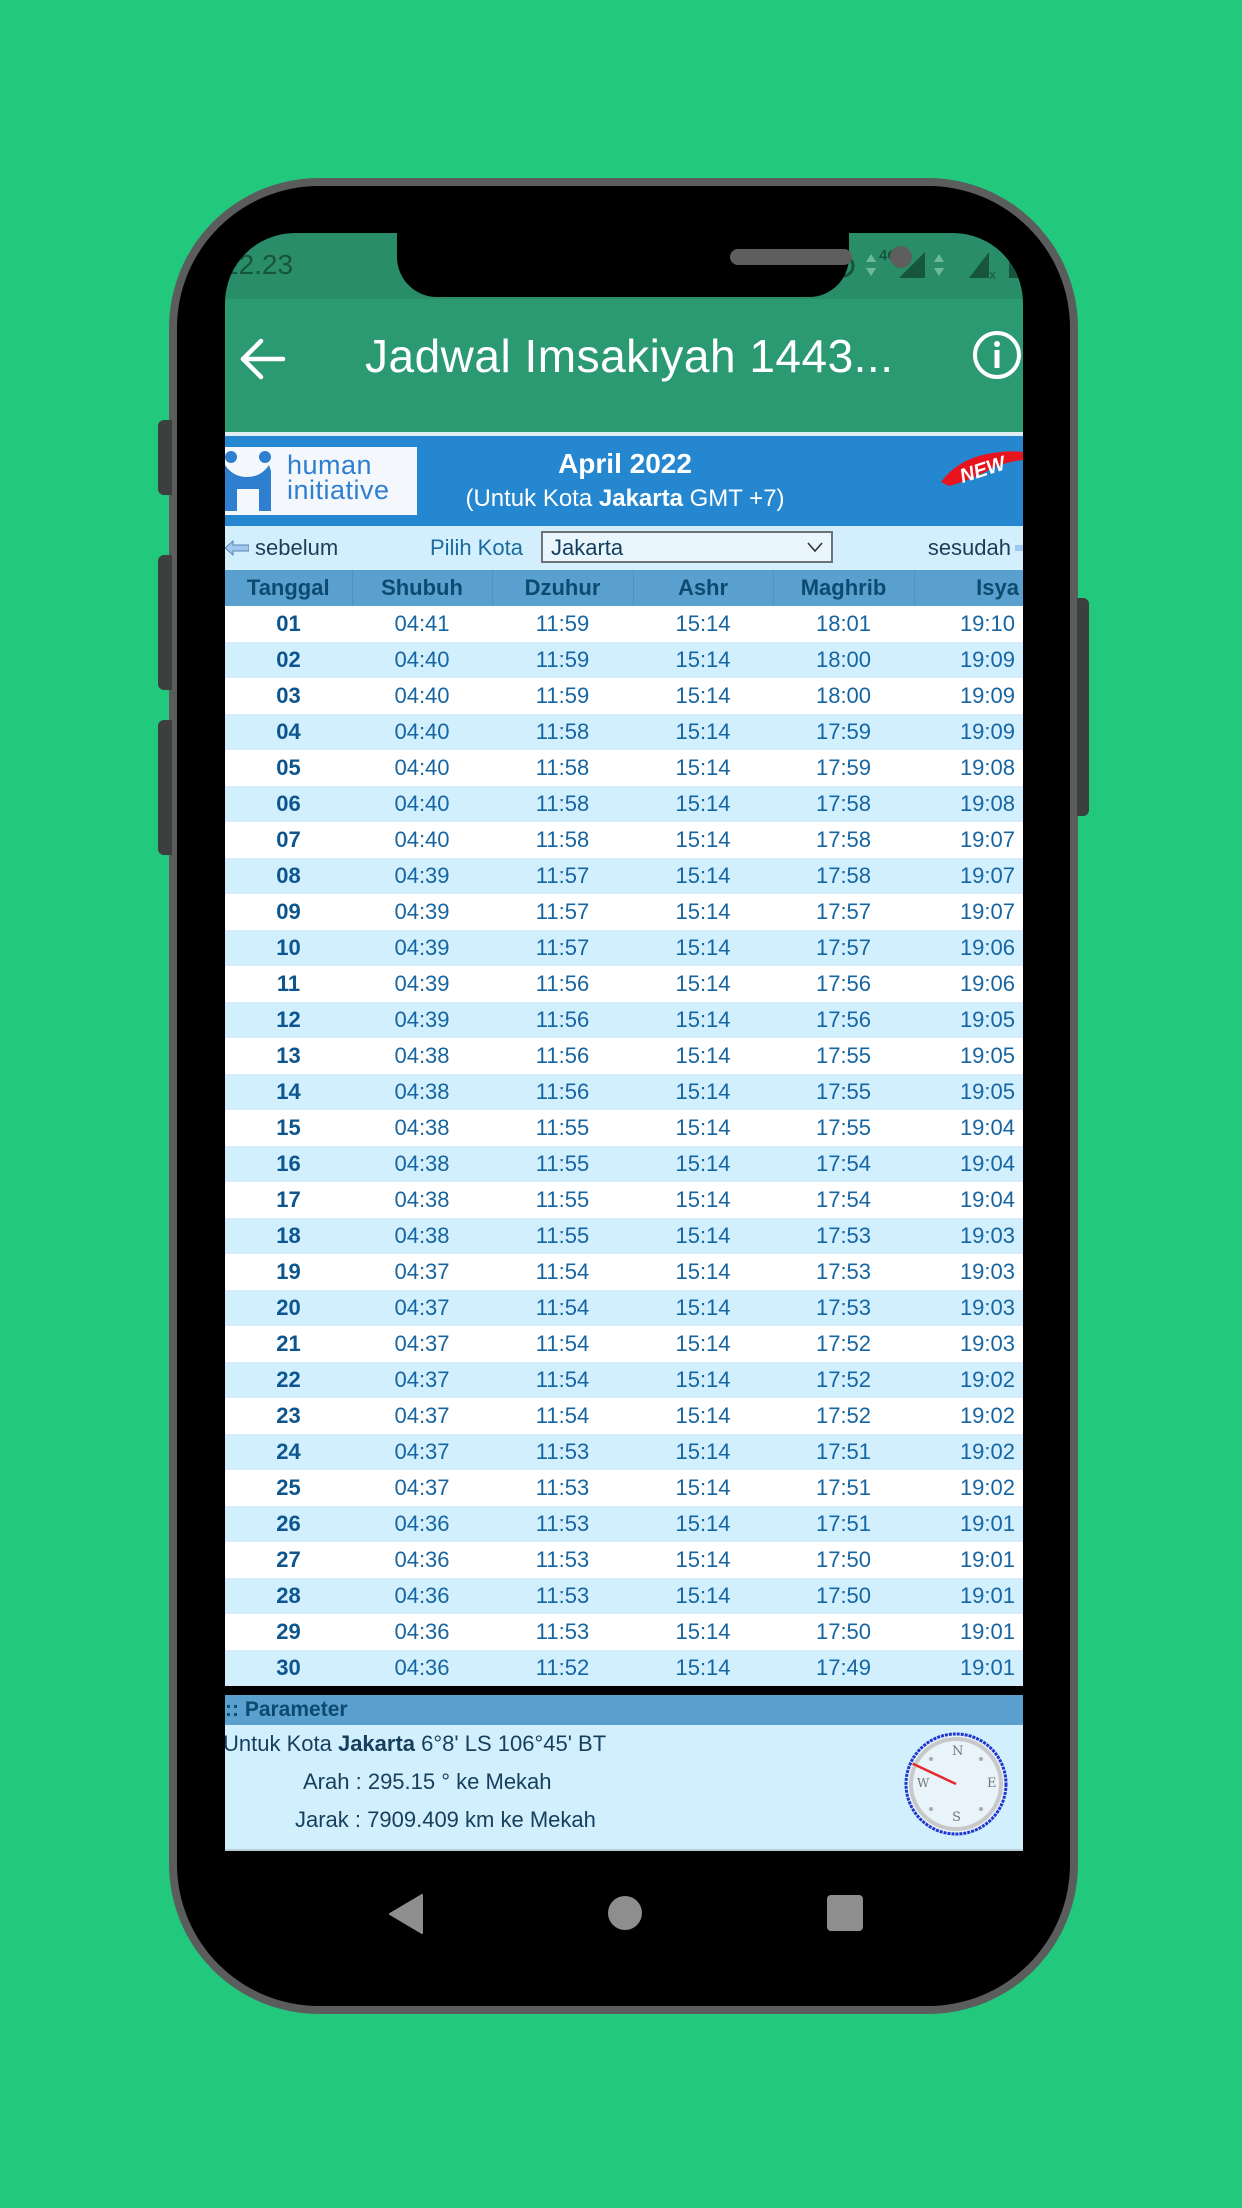 This screenshot has width=1242, height=2208. Describe the element at coordinates (281, 548) in the screenshot. I see `previous-month-link: sebelum` at that location.